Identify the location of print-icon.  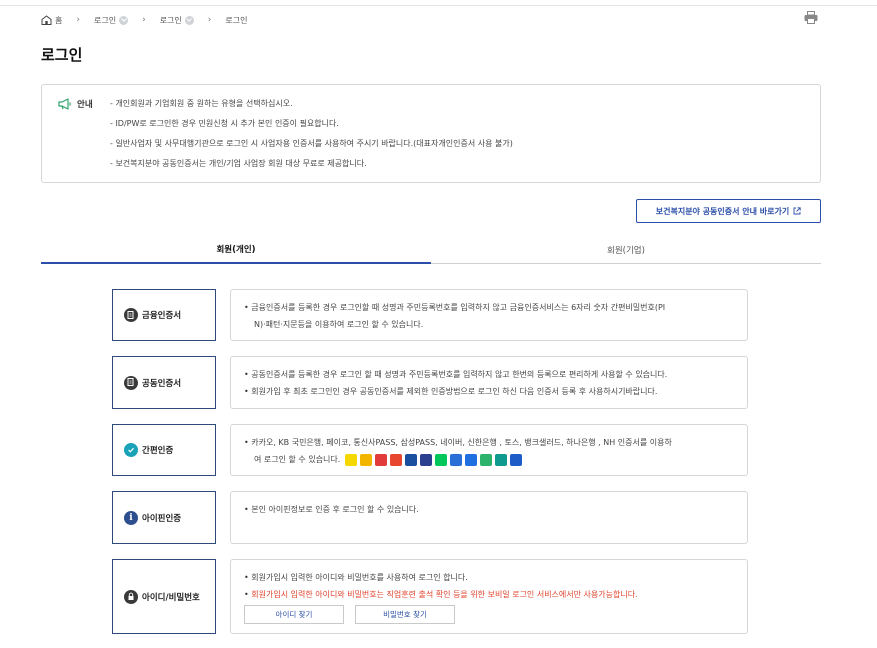
(811, 17).